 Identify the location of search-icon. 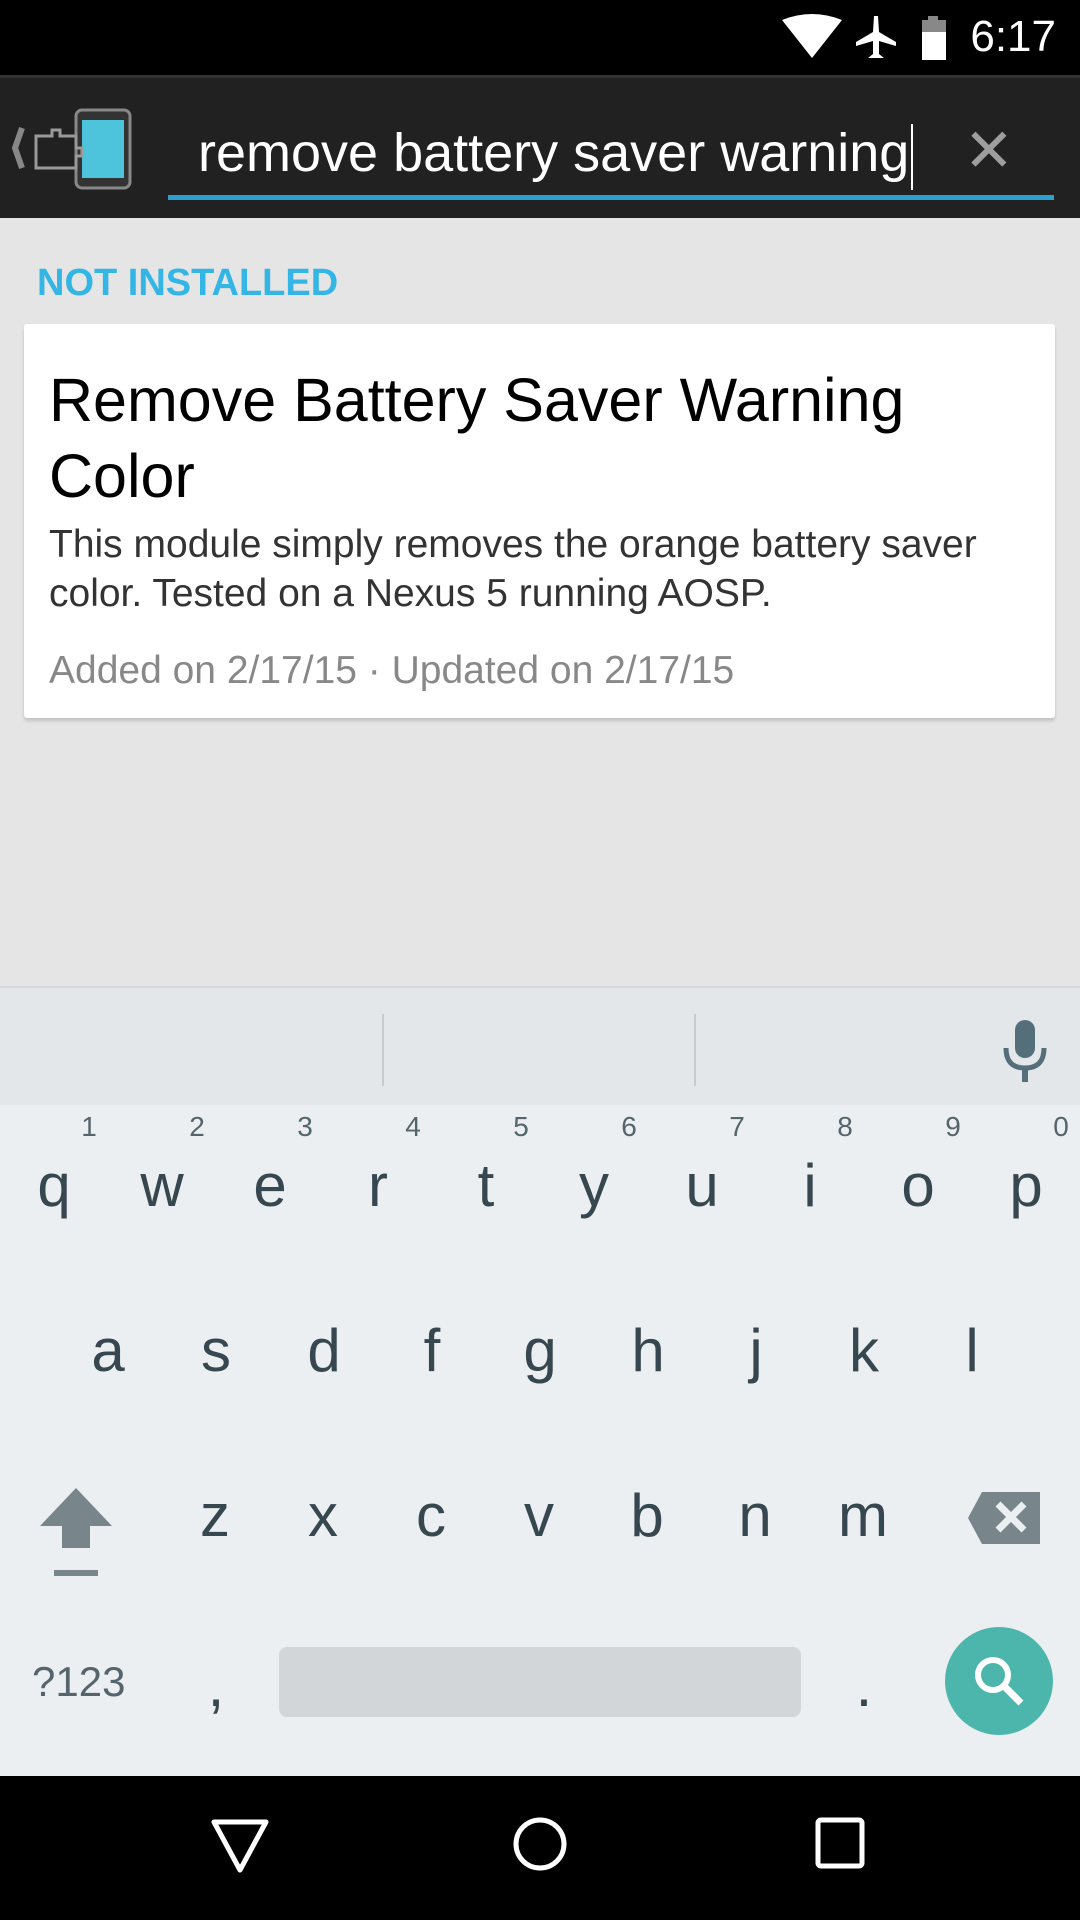
(999, 1681).